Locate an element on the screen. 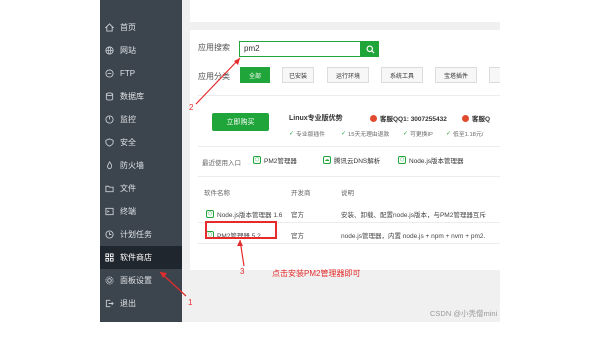 Image resolution: width=600 pixels, height=340 pixels. sidebar-item-terminal: 终端 is located at coordinates (141, 211).